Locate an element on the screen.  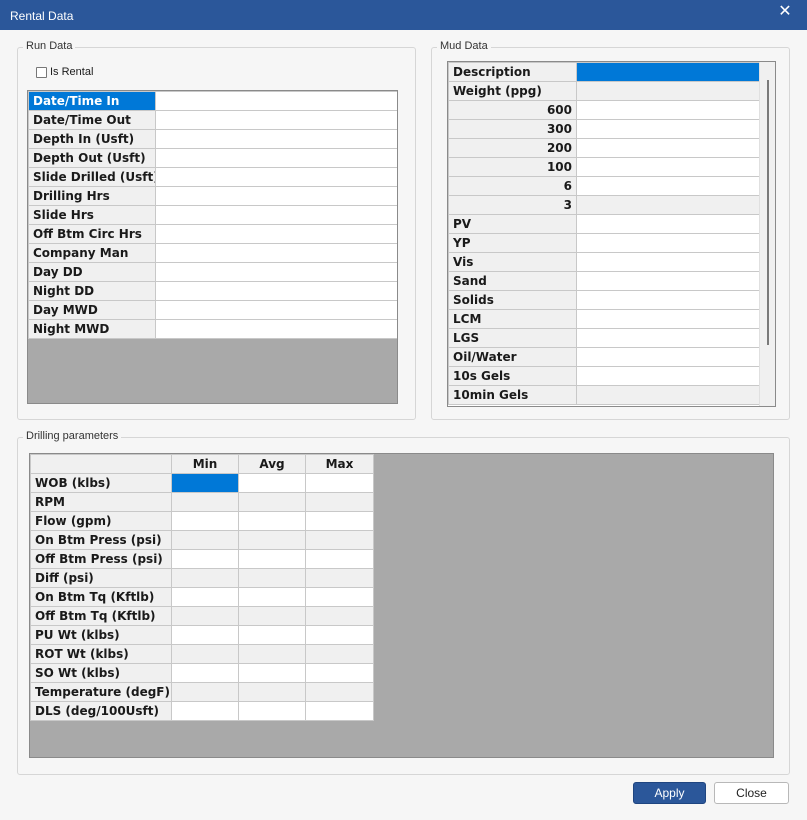
mud-data-row: 300 is located at coordinates (604, 129).